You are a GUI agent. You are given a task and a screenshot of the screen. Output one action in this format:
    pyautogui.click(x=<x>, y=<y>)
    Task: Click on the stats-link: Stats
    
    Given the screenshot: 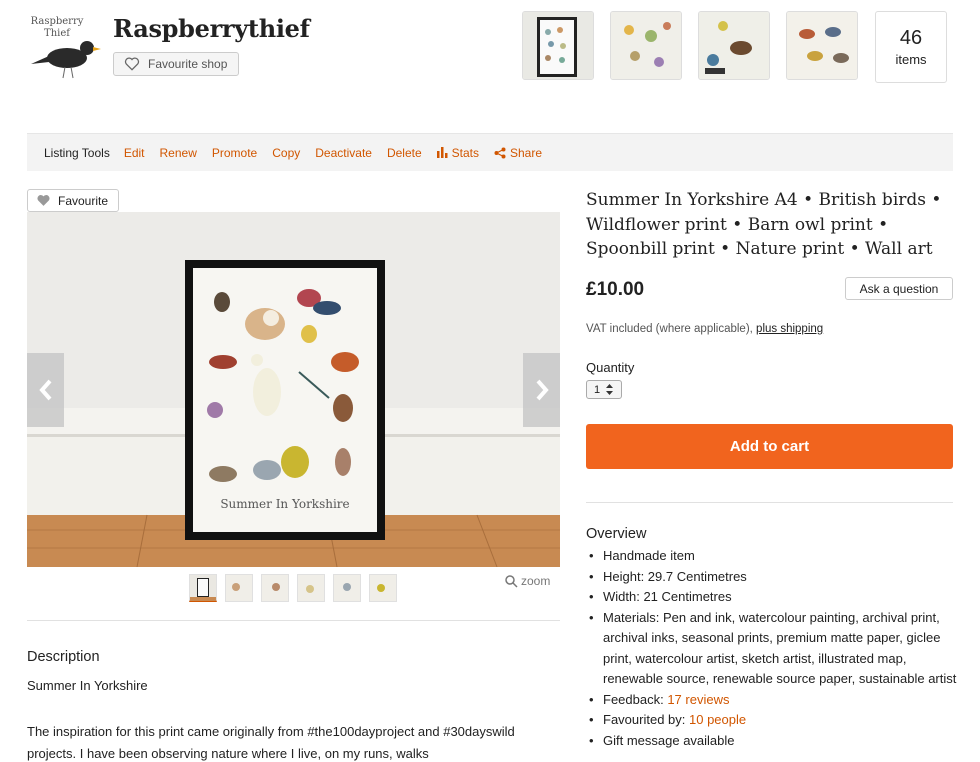 What is the action you would take?
    pyautogui.click(x=457, y=152)
    